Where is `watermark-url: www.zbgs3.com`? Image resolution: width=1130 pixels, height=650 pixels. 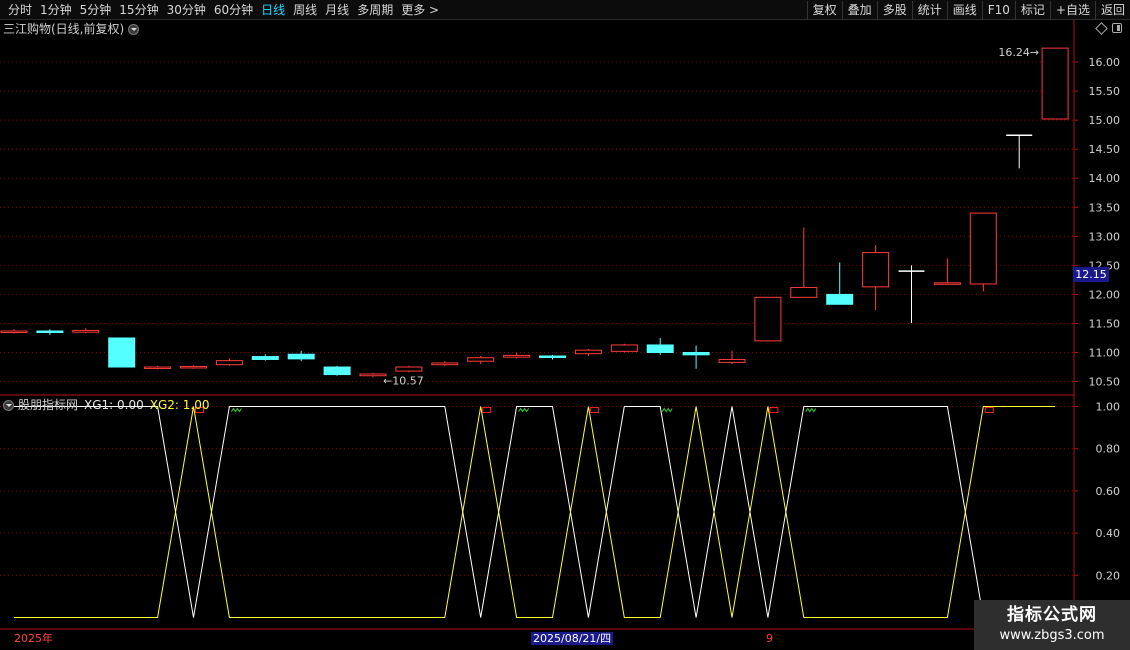
watermark-url: www.zbgs3.com is located at coordinates (1052, 635).